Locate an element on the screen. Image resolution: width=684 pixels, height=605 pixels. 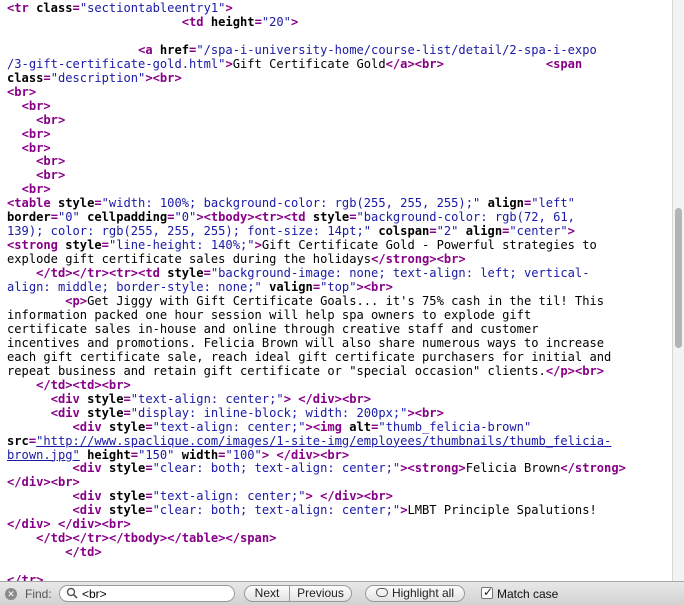
source-line is located at coordinates (339, 37).